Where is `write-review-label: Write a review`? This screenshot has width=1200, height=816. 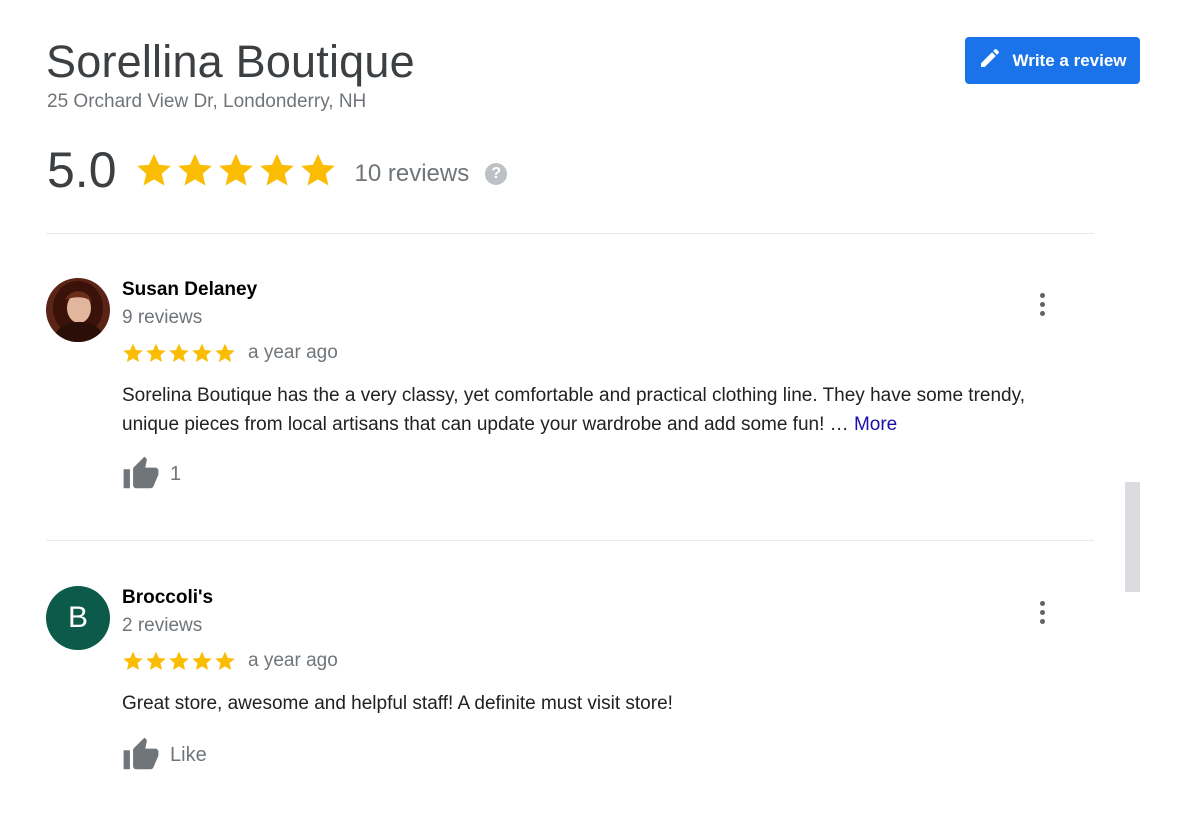 write-review-label: Write a review is located at coordinates (1069, 60).